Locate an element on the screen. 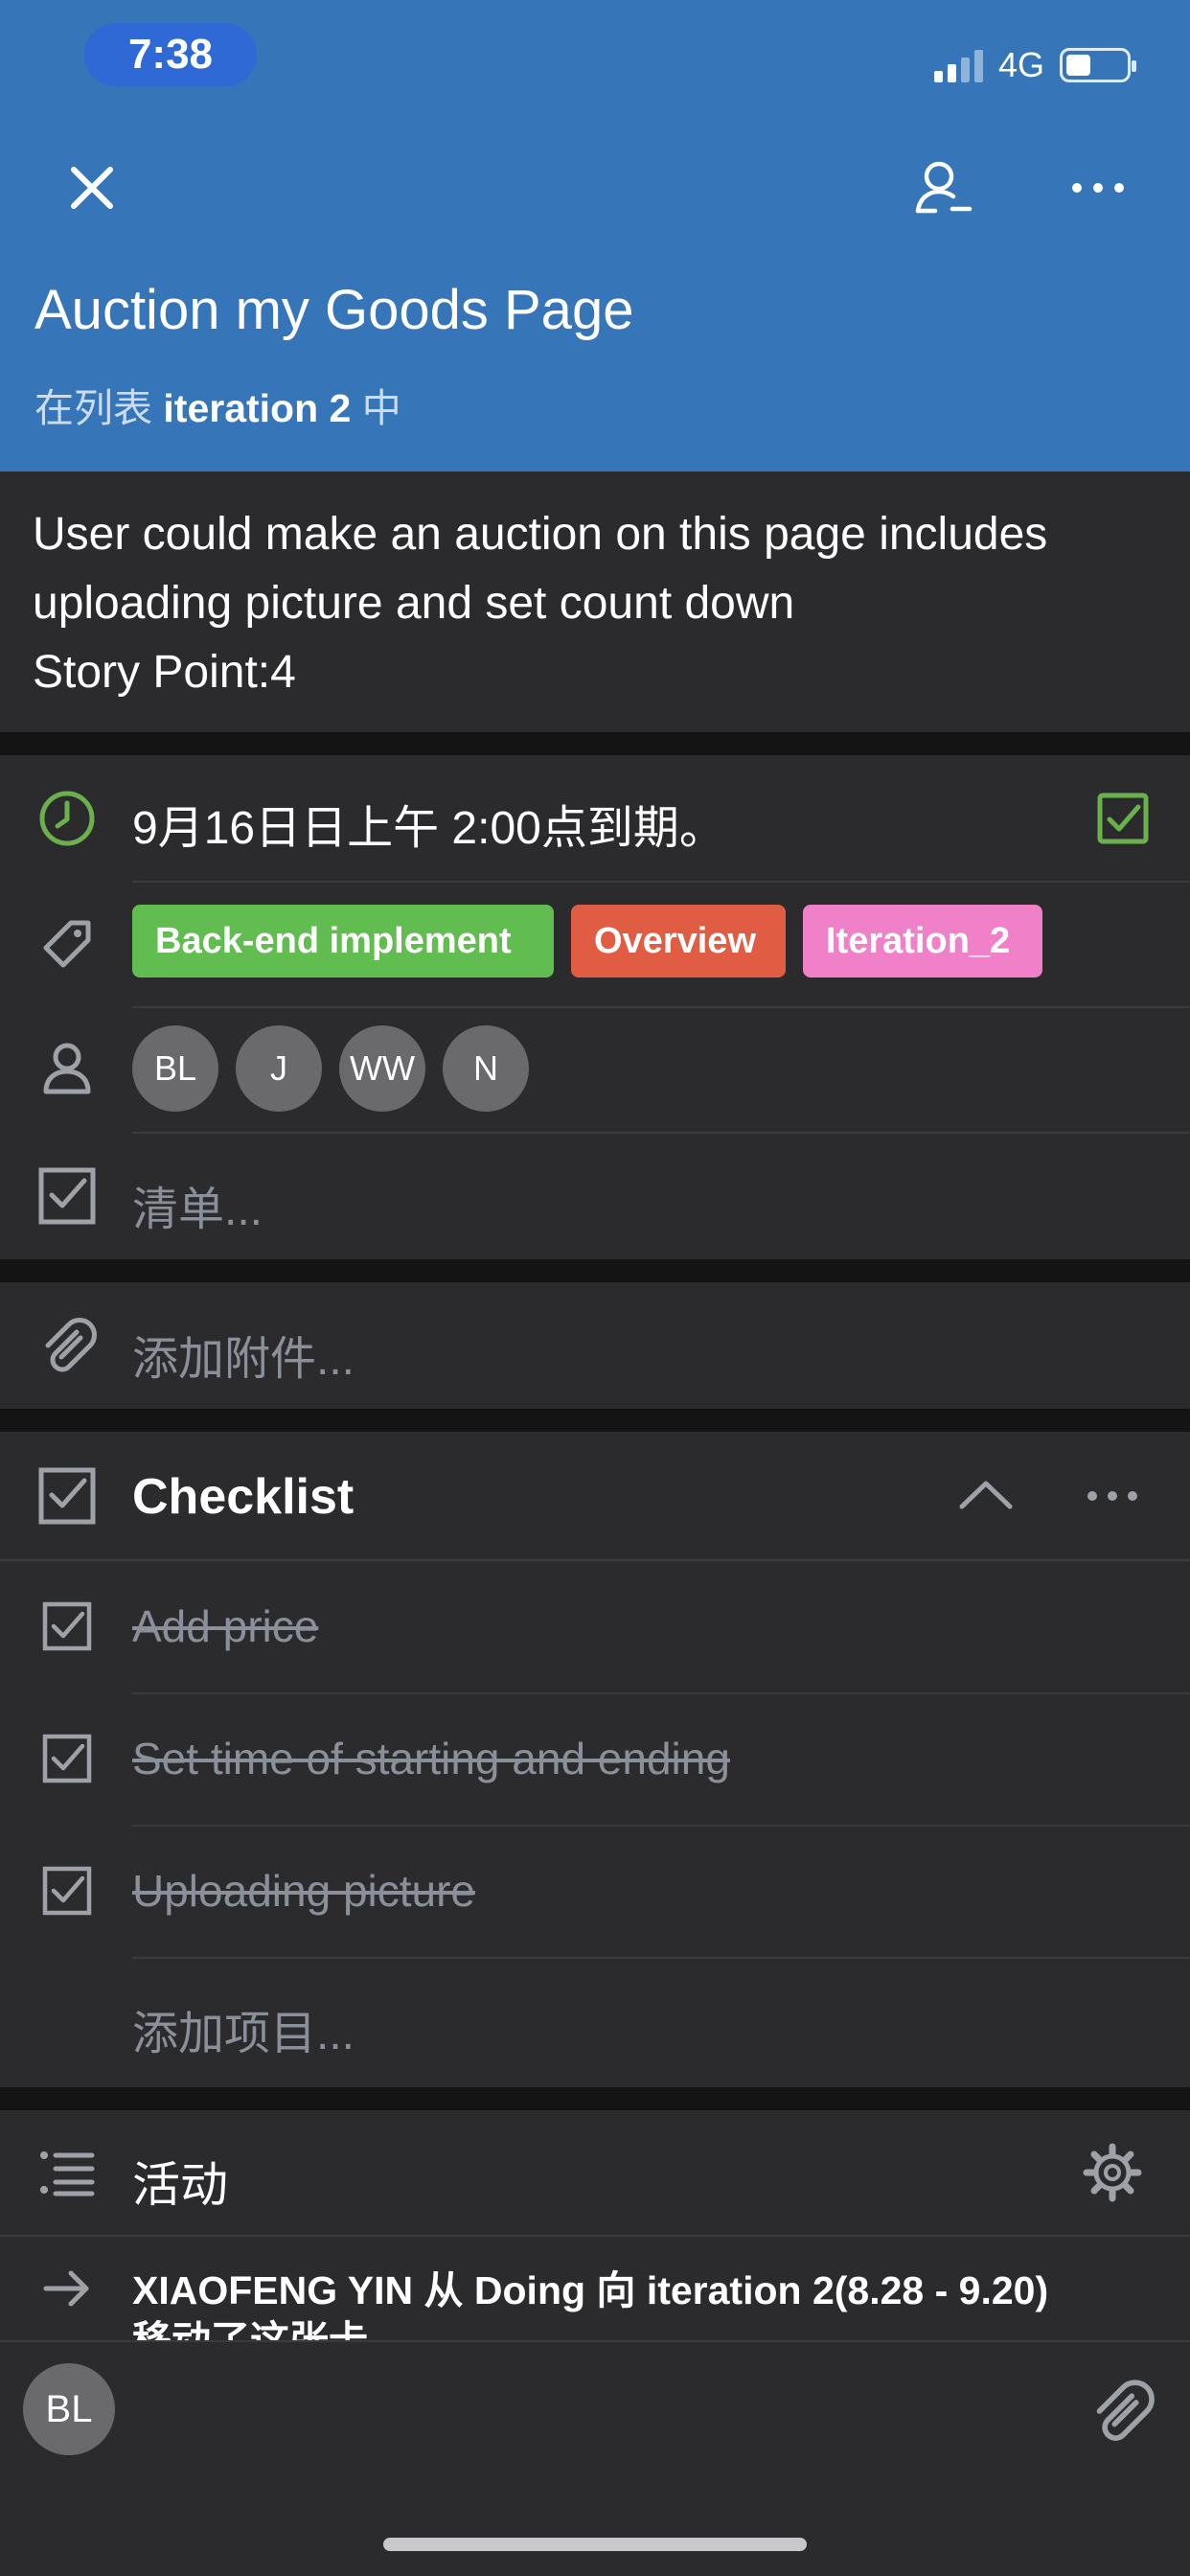 This screenshot has width=1190, height=2576. due-date-row: 9月16日日上午 2:00点到期。 is located at coordinates (595, 818).